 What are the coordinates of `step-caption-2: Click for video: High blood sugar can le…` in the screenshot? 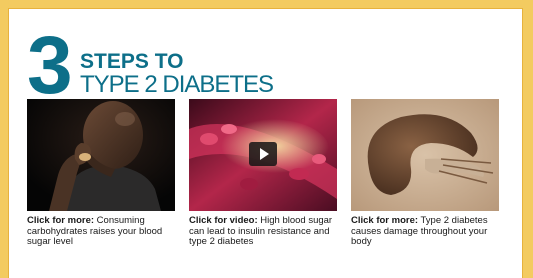 It's located at (264, 231).